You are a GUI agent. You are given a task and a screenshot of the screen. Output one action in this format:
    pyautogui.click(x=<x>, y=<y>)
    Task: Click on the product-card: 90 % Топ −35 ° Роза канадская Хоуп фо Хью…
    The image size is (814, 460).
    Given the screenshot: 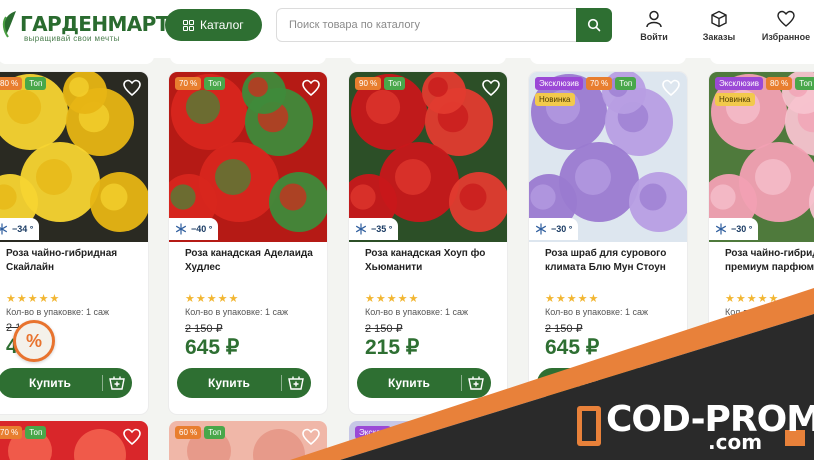 What is the action you would take?
    pyautogui.click(x=428, y=243)
    